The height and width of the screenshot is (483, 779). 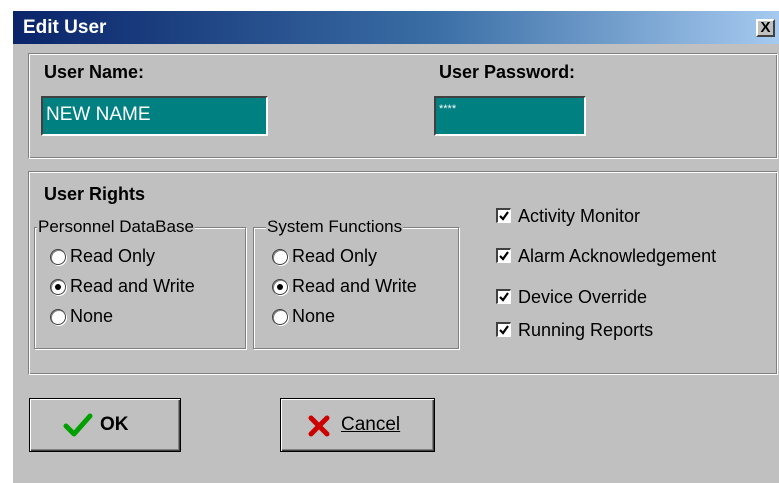 I want to click on user-rights-heading: User Rights, so click(x=95, y=194).